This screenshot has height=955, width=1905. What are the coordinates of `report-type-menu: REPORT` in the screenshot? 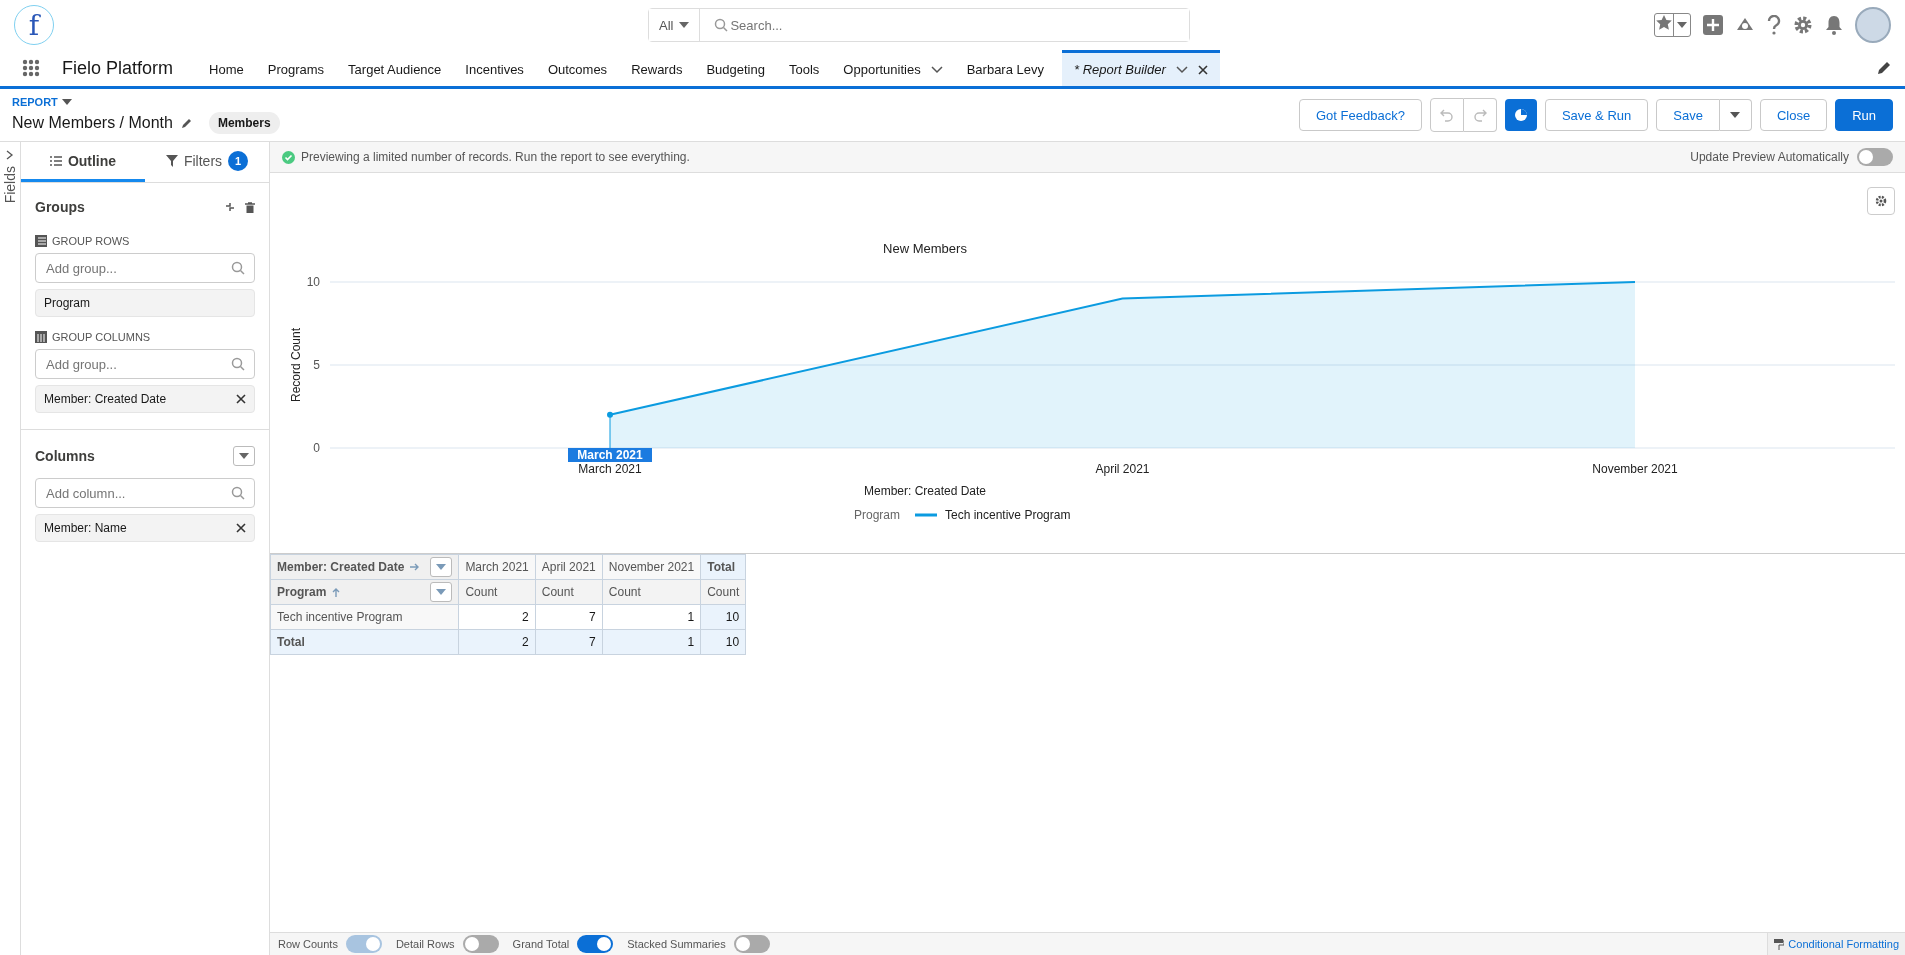 It's located at (146, 102).